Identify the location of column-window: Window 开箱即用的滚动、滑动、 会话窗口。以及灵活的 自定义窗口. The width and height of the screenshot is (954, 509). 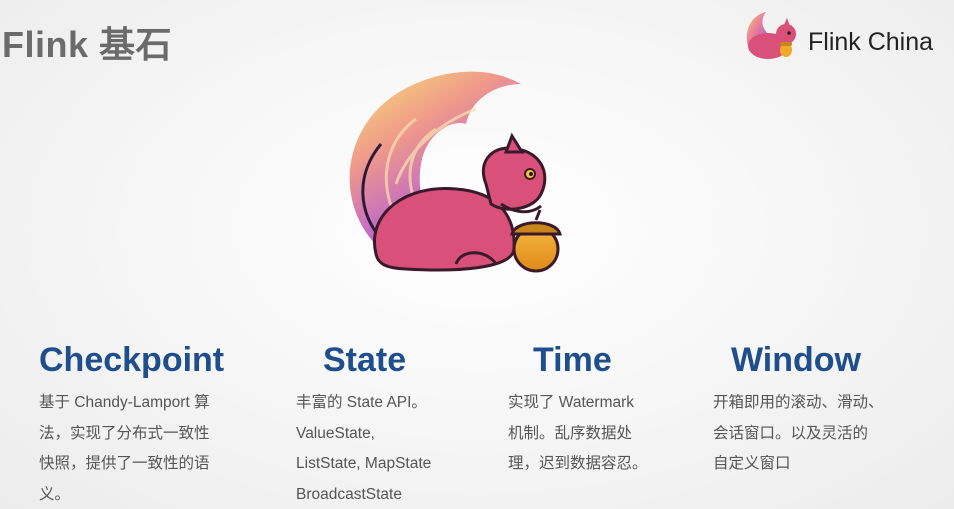
(813, 410).